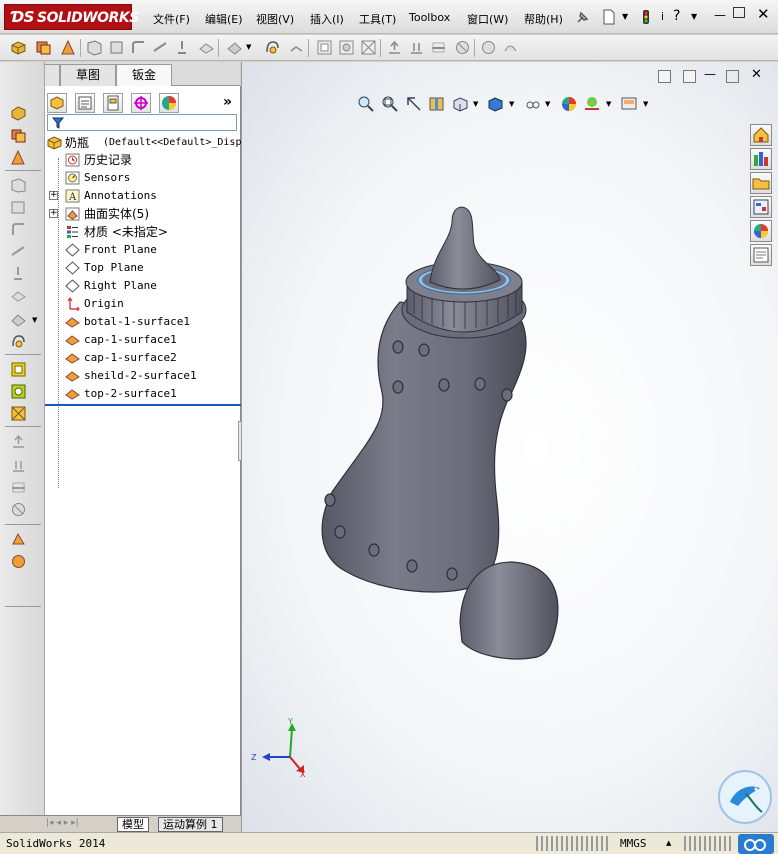  I want to click on no-bends-icon, so click(18, 441).